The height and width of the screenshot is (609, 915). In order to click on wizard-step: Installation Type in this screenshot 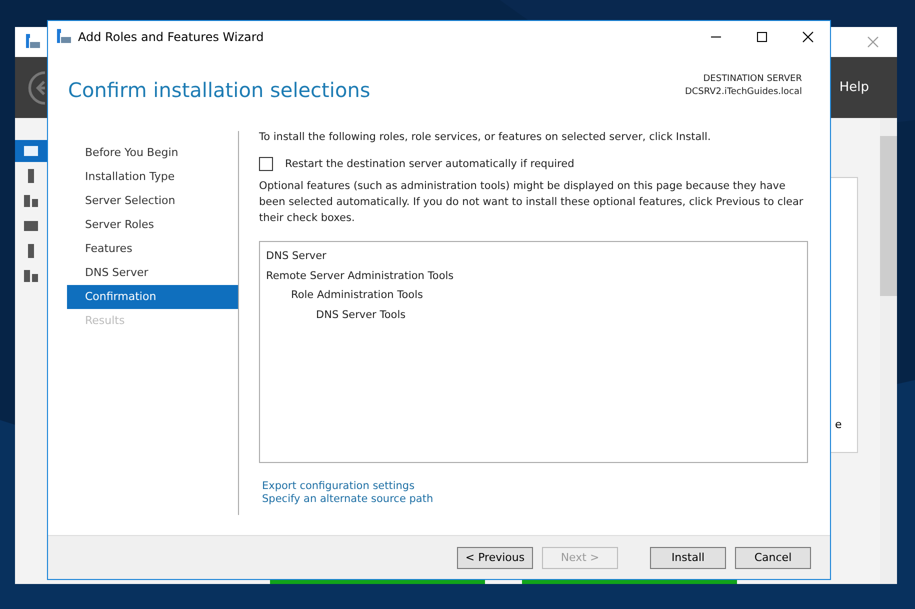, I will do `click(152, 177)`.